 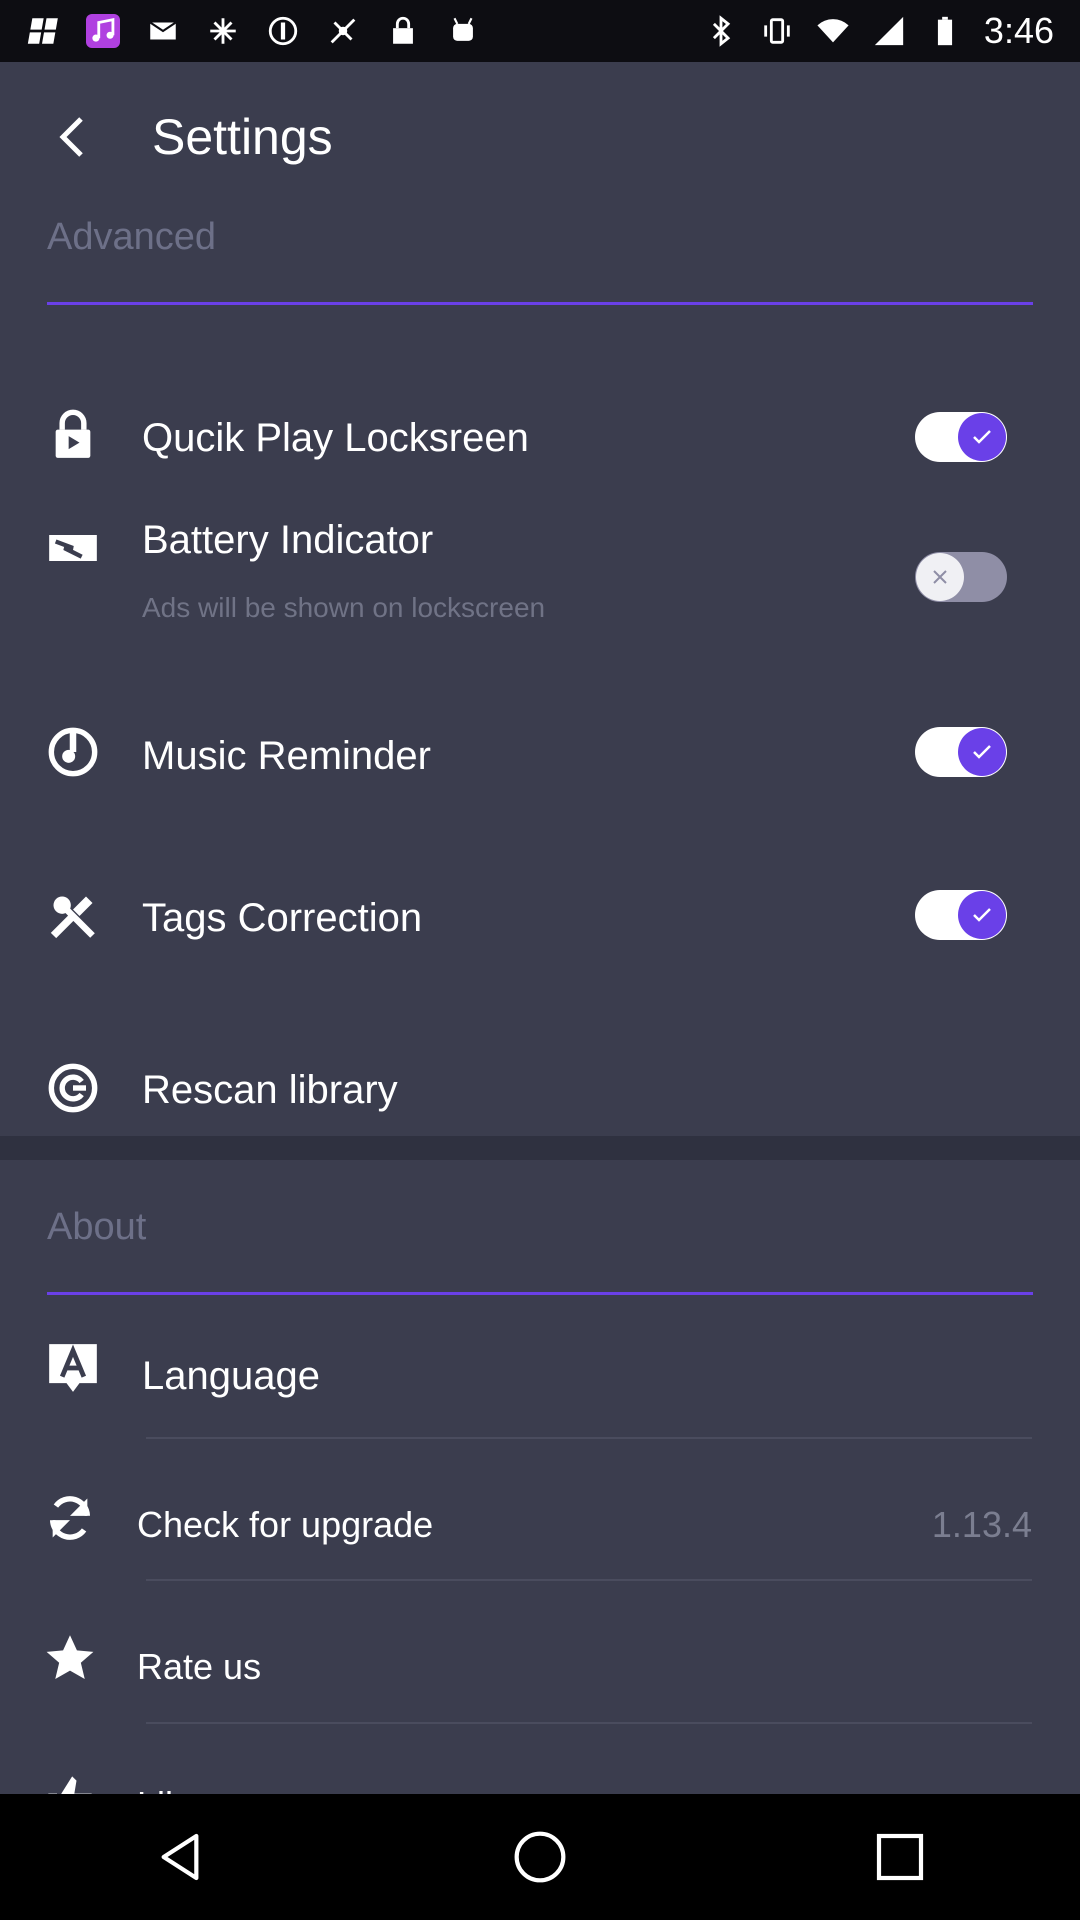 What do you see at coordinates (242, 137) in the screenshot?
I see `page-title: Settings` at bounding box center [242, 137].